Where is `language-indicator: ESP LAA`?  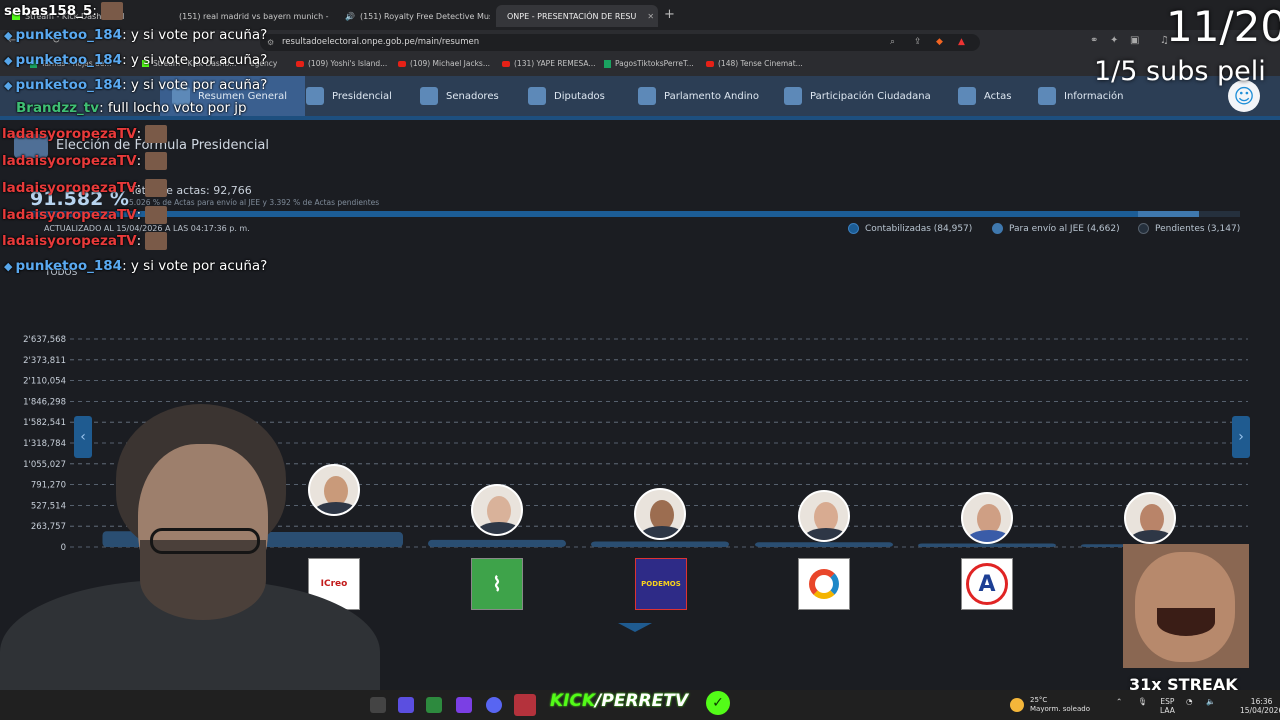 language-indicator: ESP LAA is located at coordinates (1167, 706).